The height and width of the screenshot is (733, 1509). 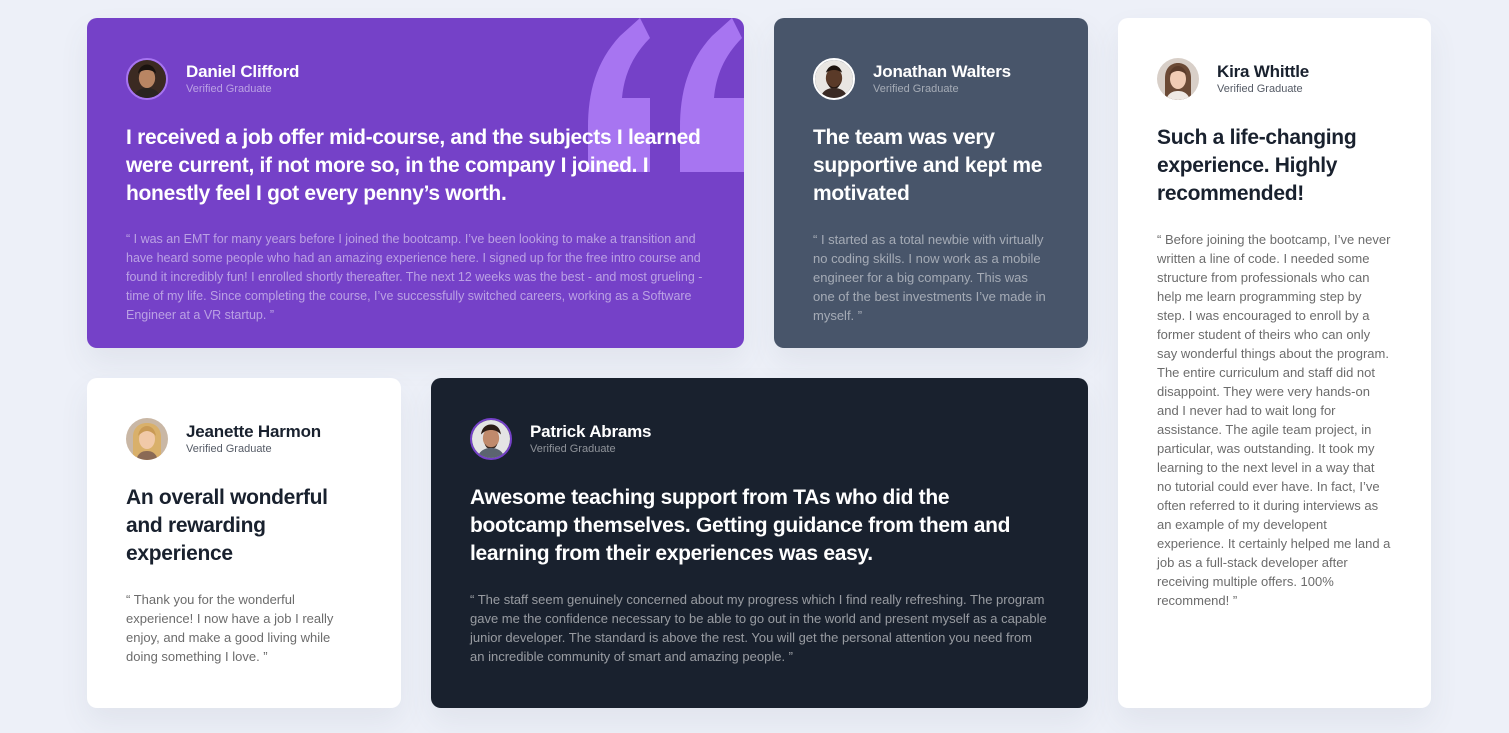 I want to click on author-name: Jonathan Walters, so click(x=942, y=71).